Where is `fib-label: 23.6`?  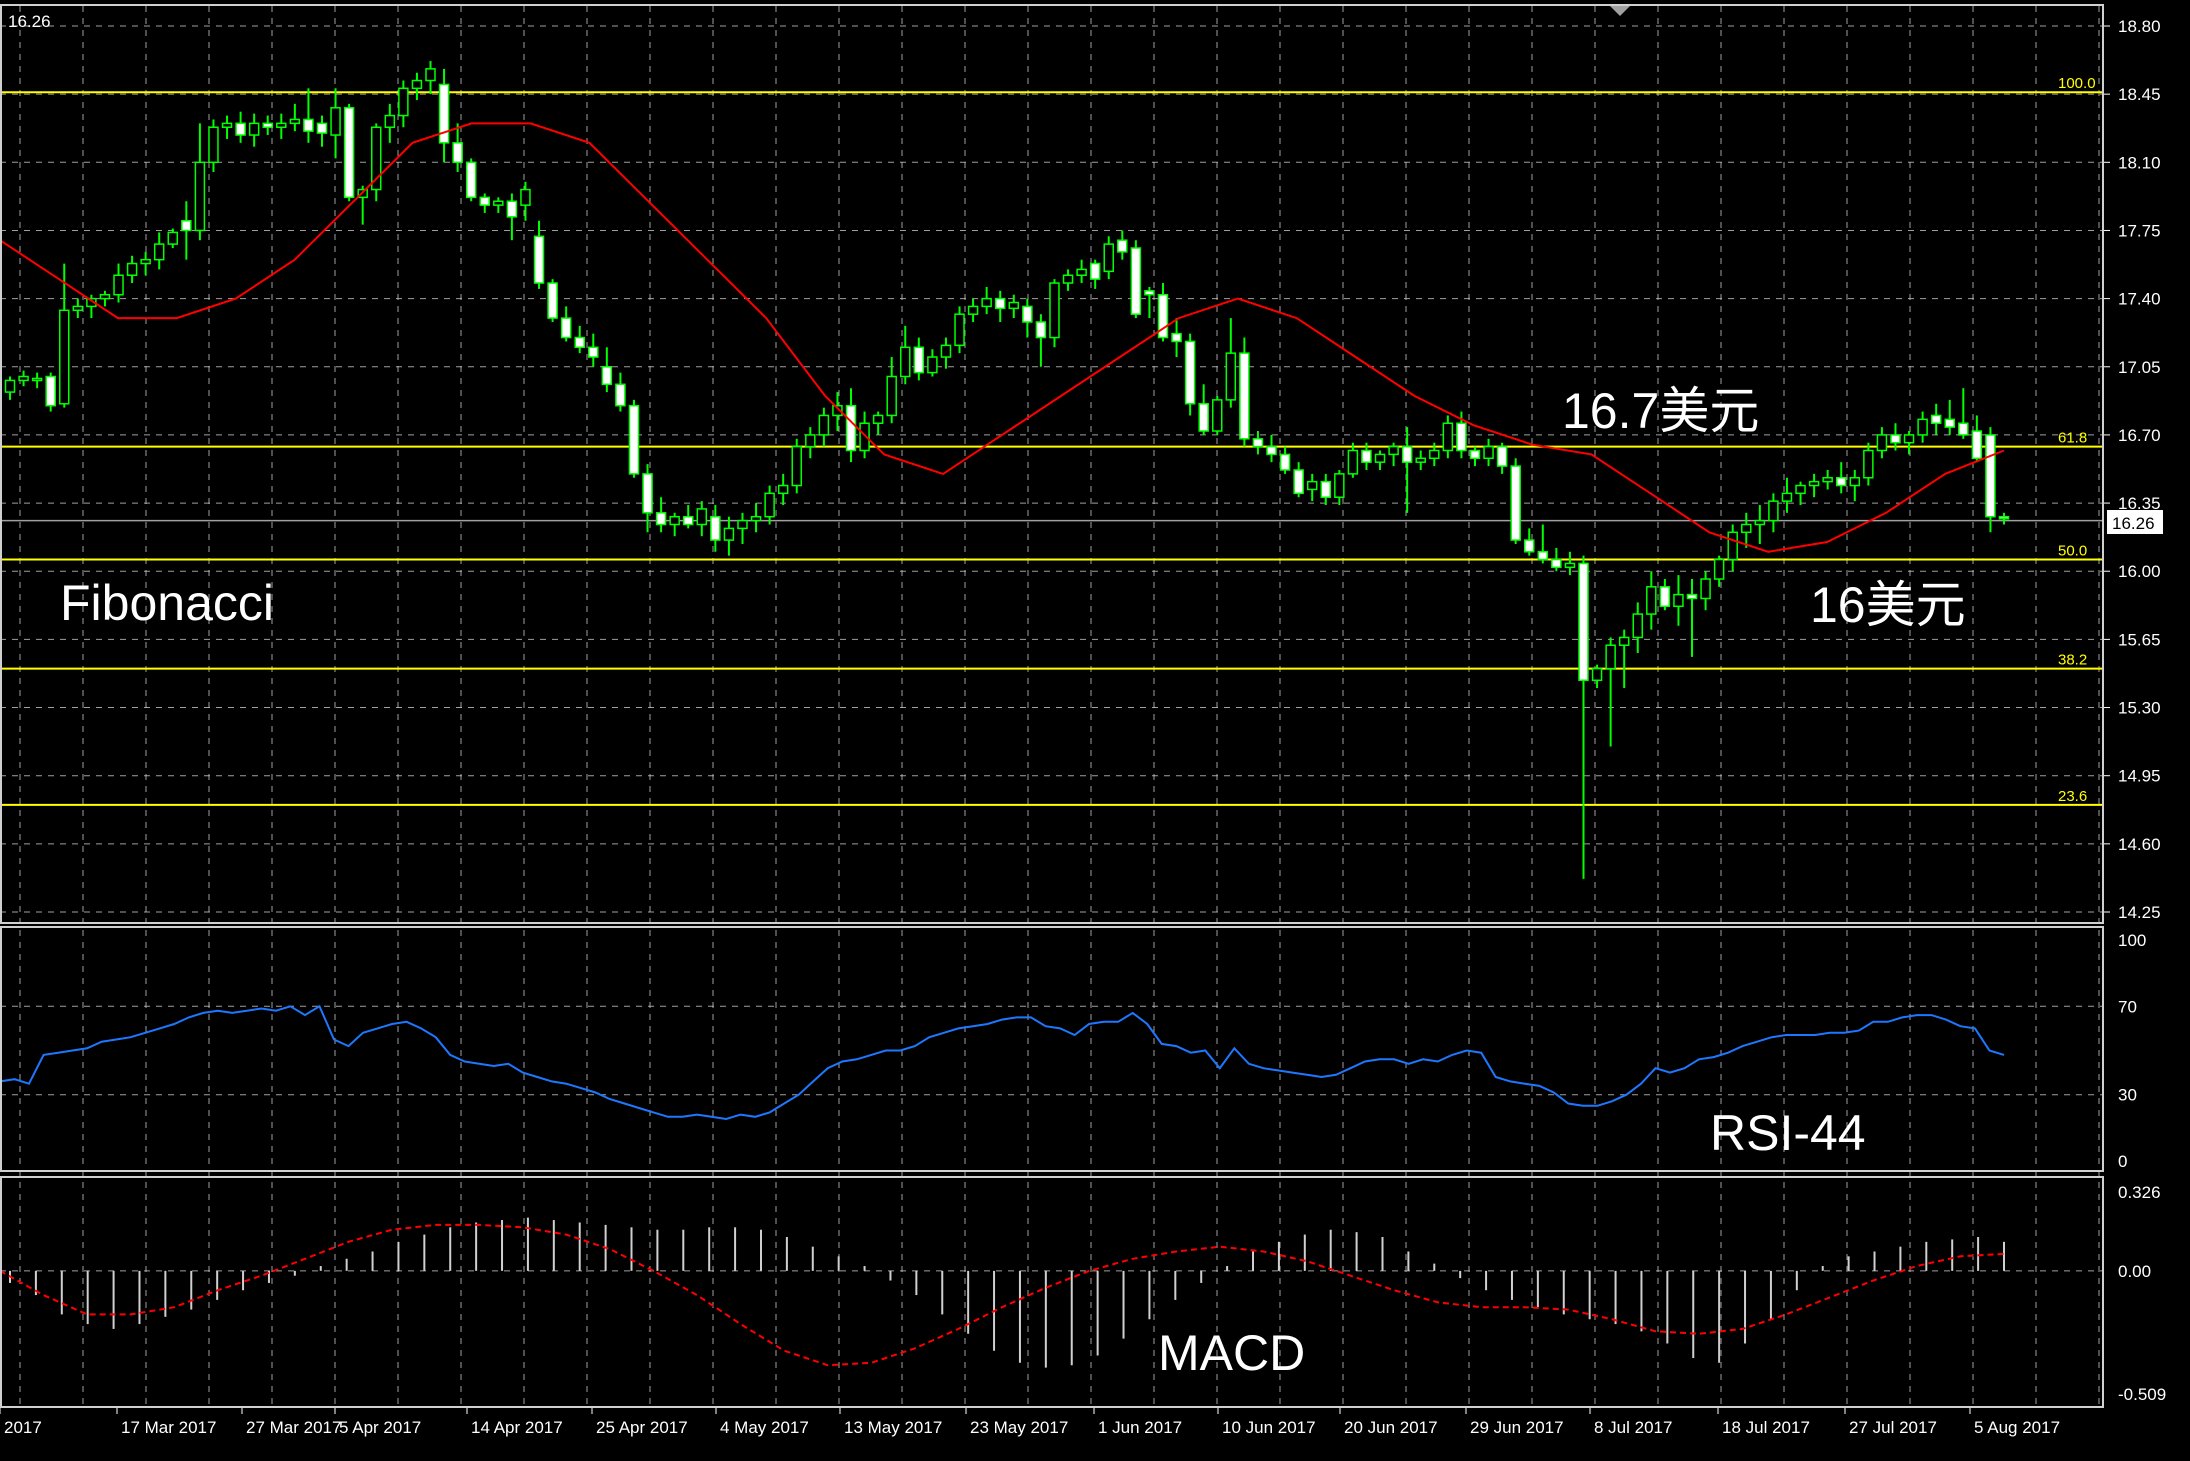
fib-label: 23.6 is located at coordinates (2072, 796).